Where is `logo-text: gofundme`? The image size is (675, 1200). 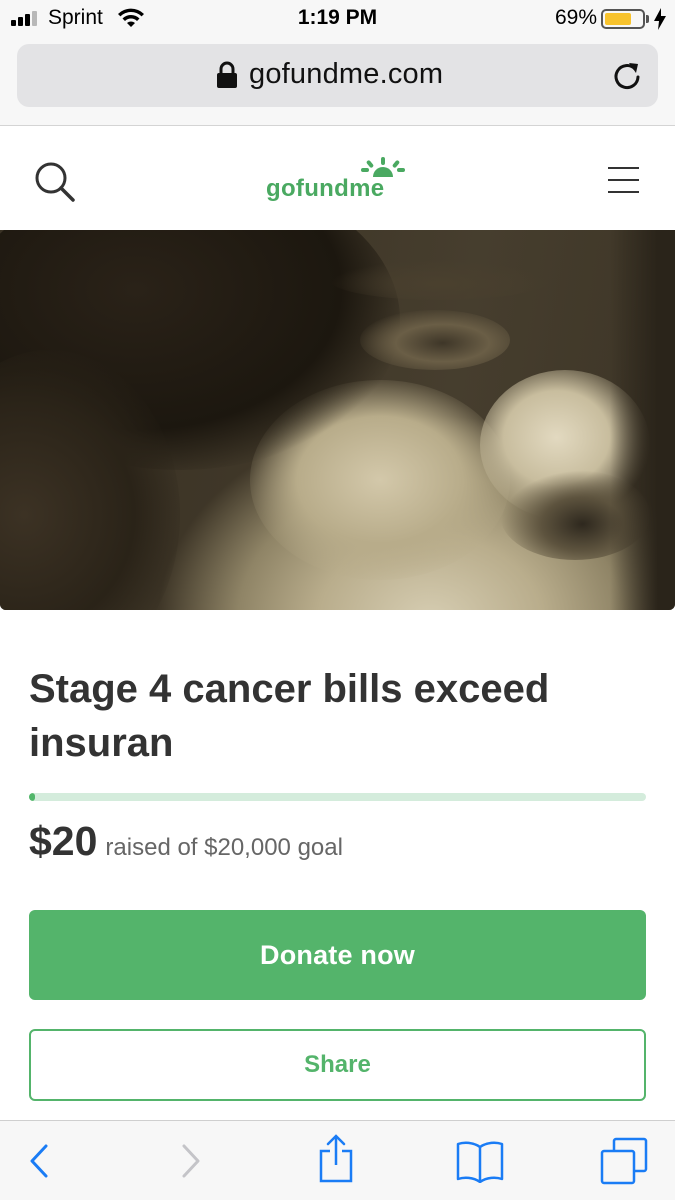 logo-text: gofundme is located at coordinates (325, 188).